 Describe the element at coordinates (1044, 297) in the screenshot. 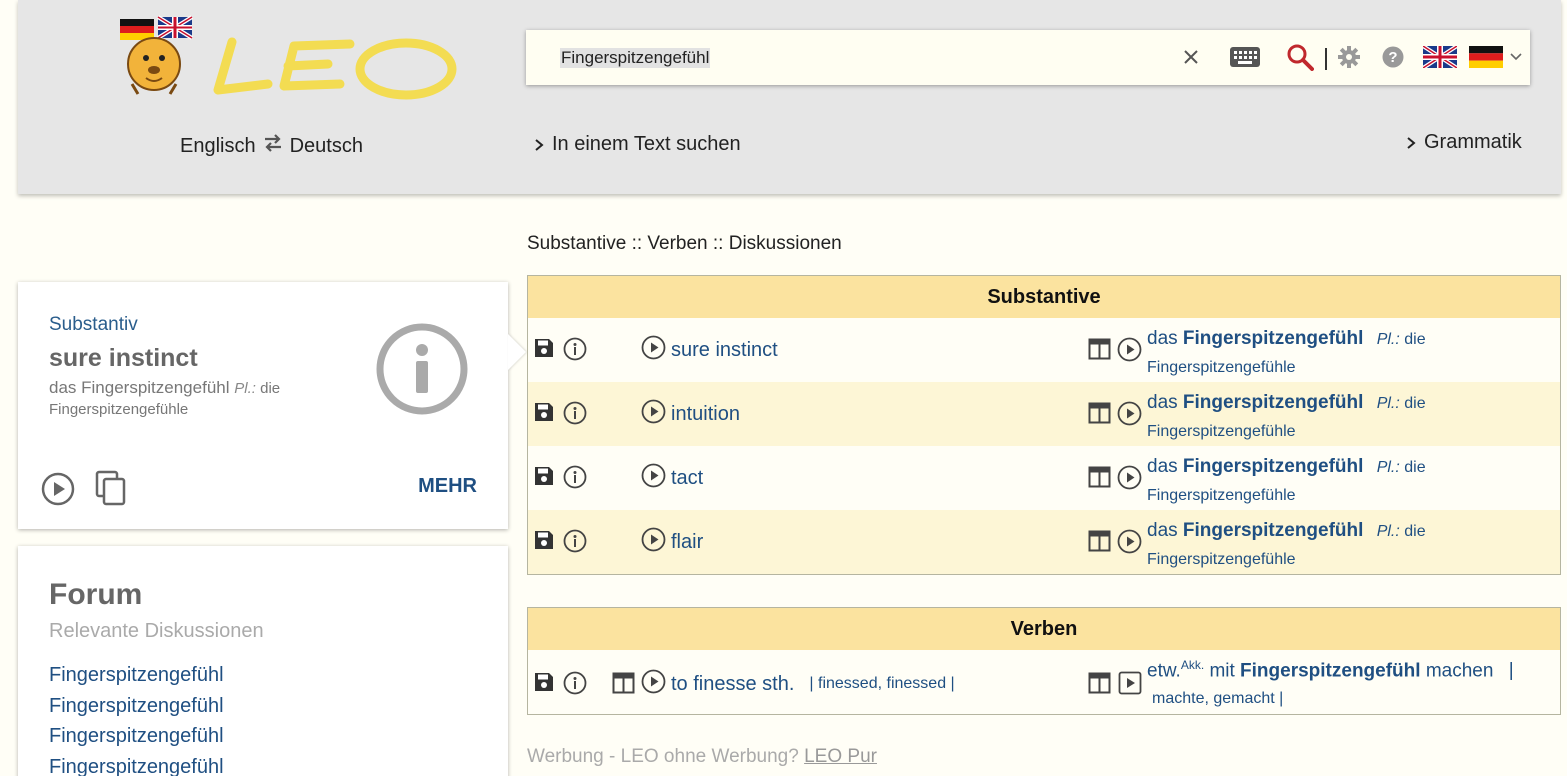

I see `nouns-table-header: Substantive` at that location.